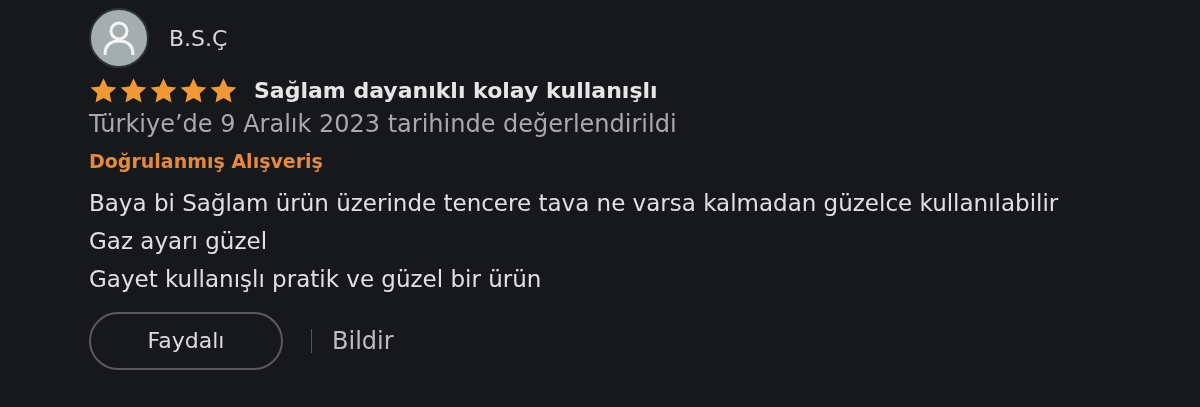 This screenshot has height=407, width=1200. I want to click on report-link: Bildir, so click(363, 340).